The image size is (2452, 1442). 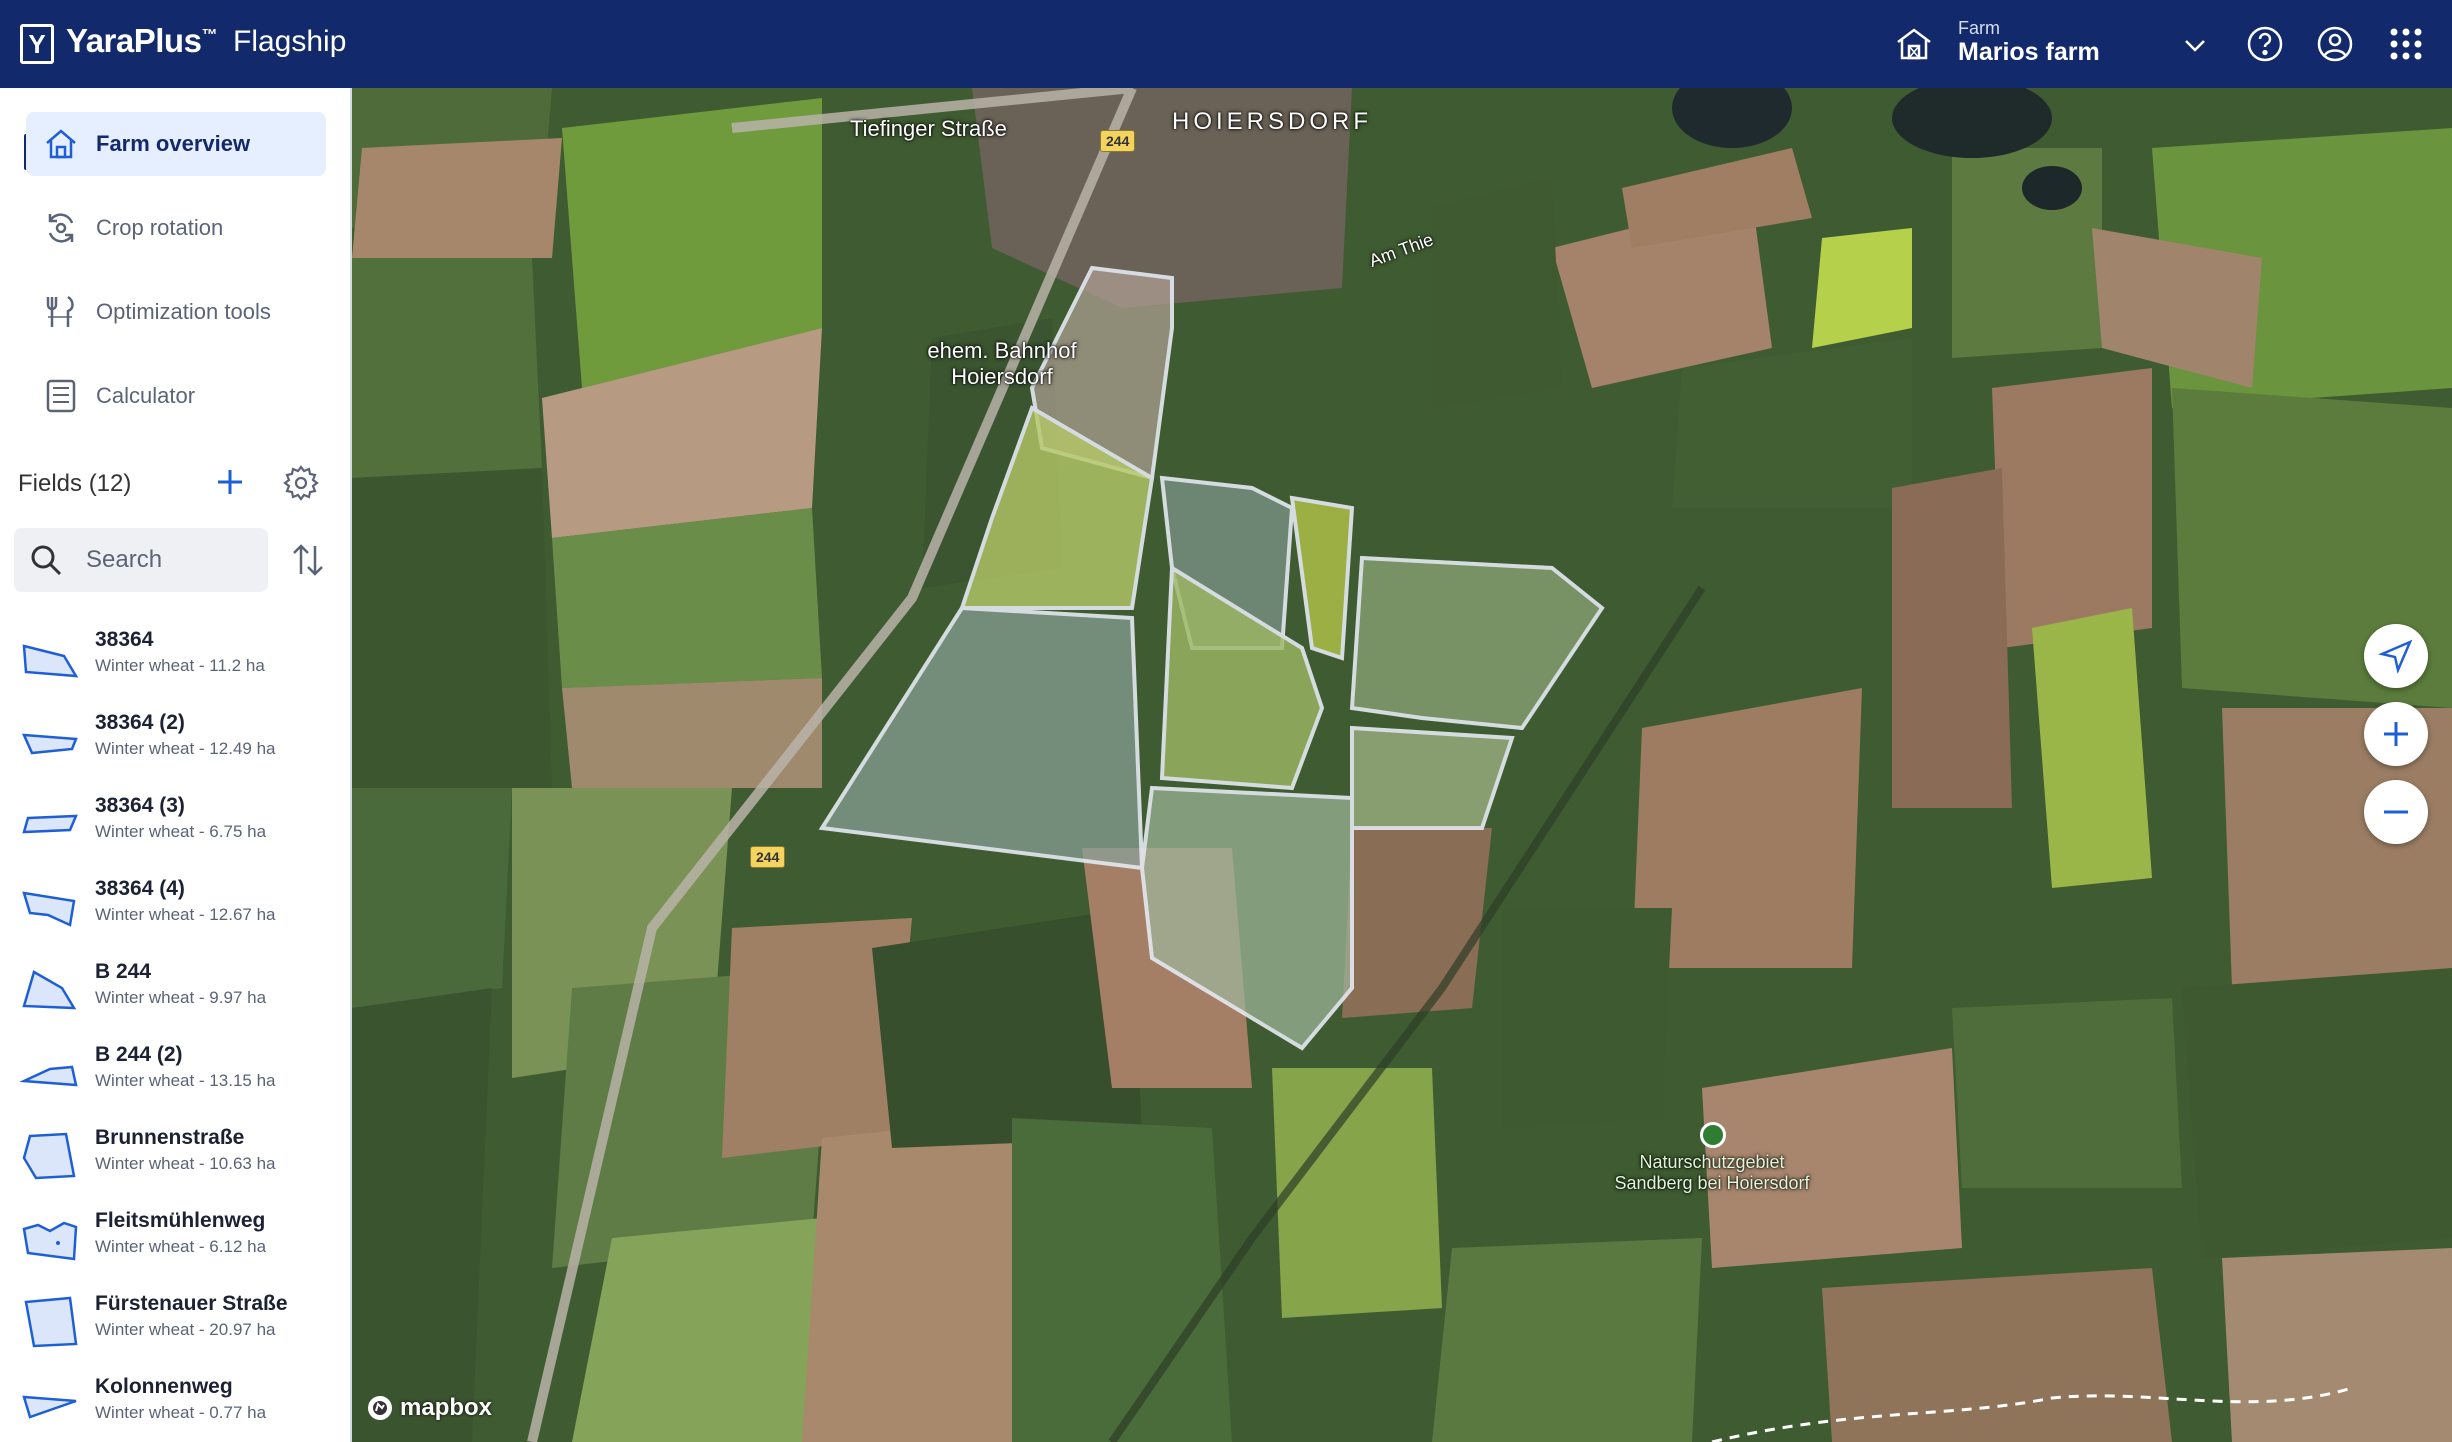 I want to click on nav-label: Farm overview, so click(x=173, y=143).